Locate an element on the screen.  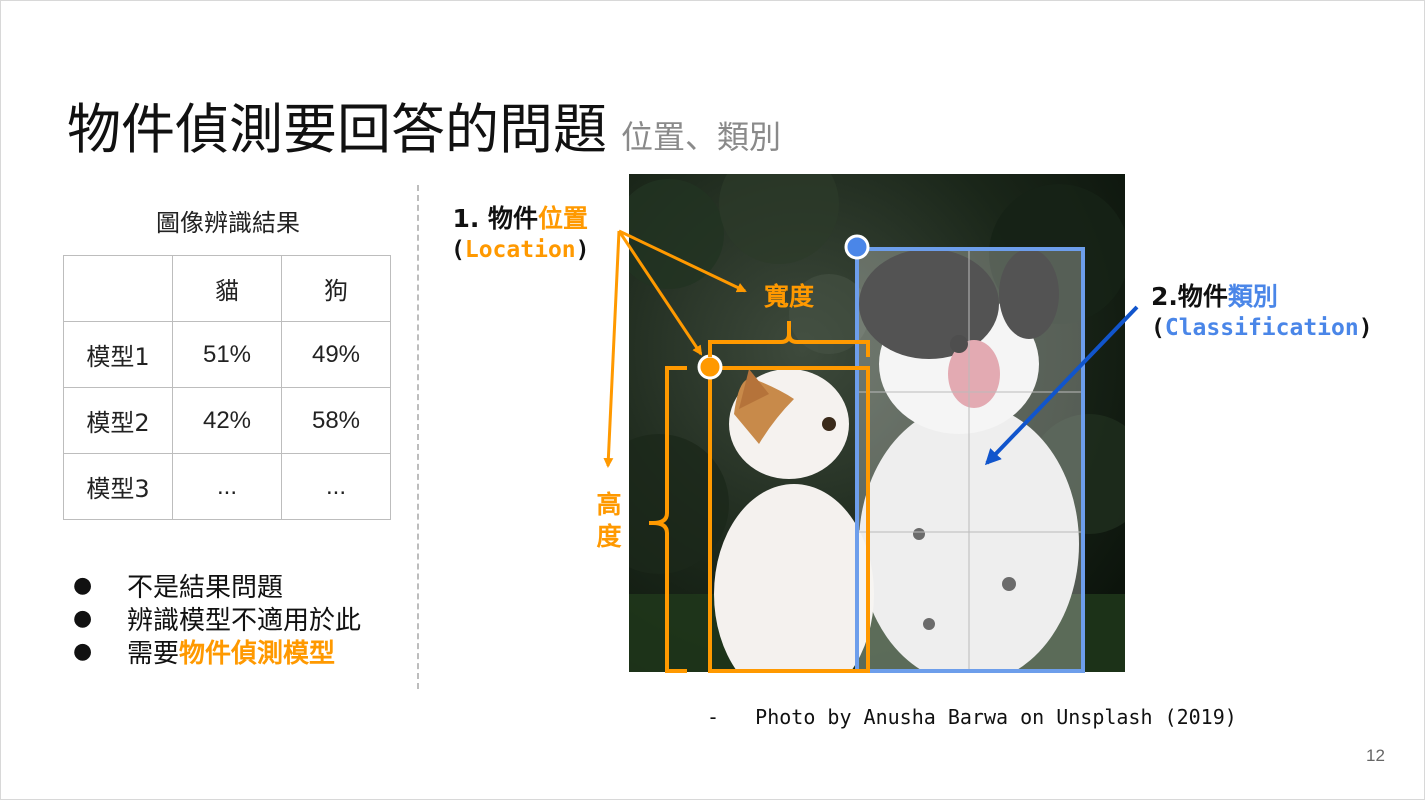
location-label-prefix: 1. 物件 is located at coordinates (495, 218).